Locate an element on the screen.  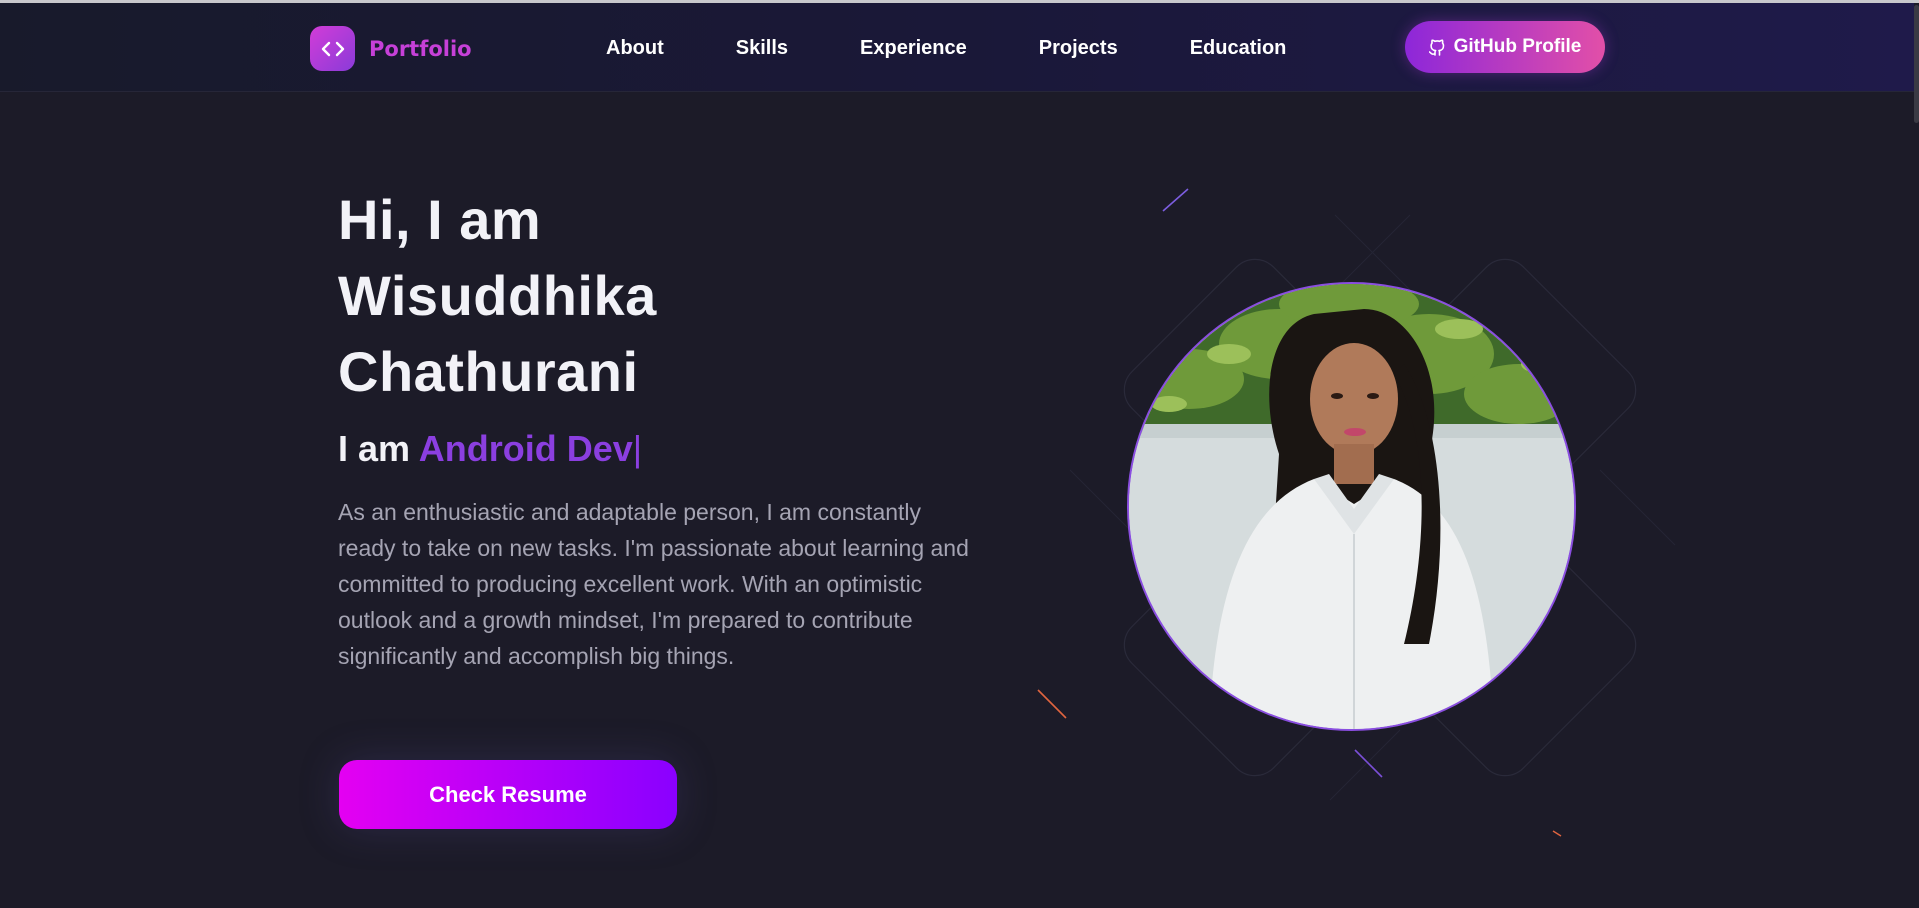
github-profile-button: GitHub Profile is located at coordinates (1505, 47).